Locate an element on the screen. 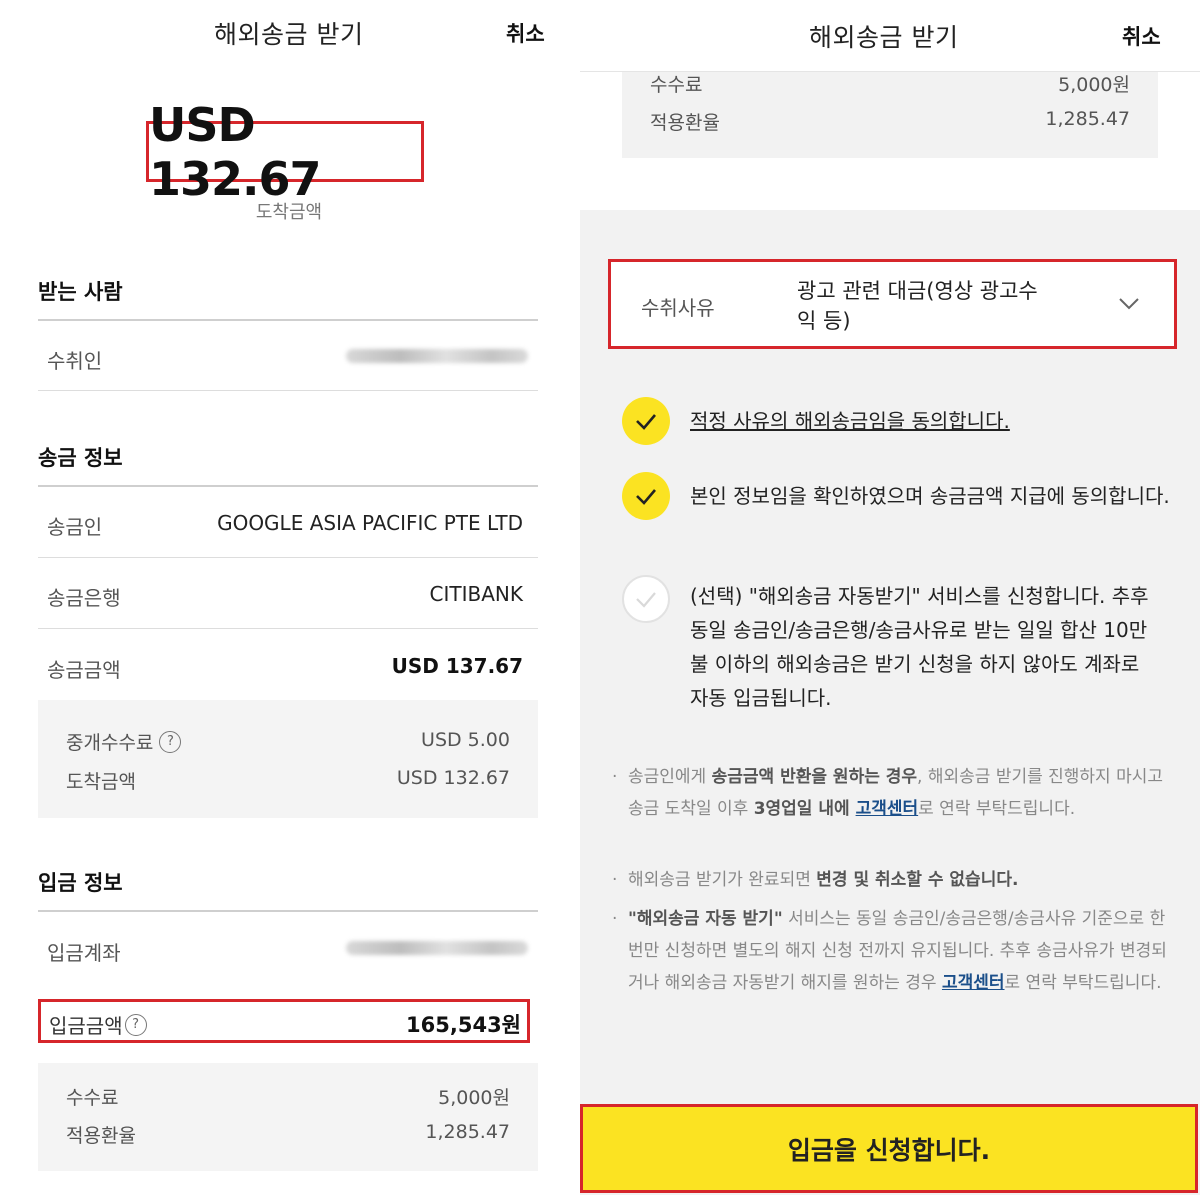 The image size is (1200, 1195). payee-label: 수취인 is located at coordinates (75, 361).